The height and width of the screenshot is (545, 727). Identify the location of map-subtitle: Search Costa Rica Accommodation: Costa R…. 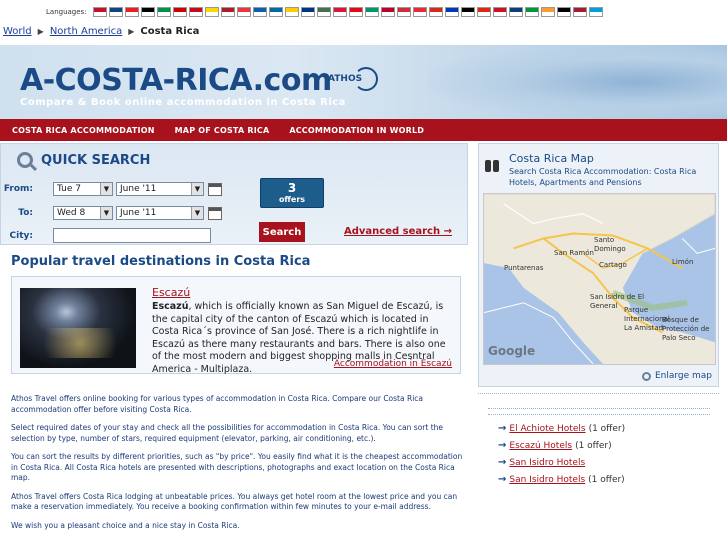
(603, 177).